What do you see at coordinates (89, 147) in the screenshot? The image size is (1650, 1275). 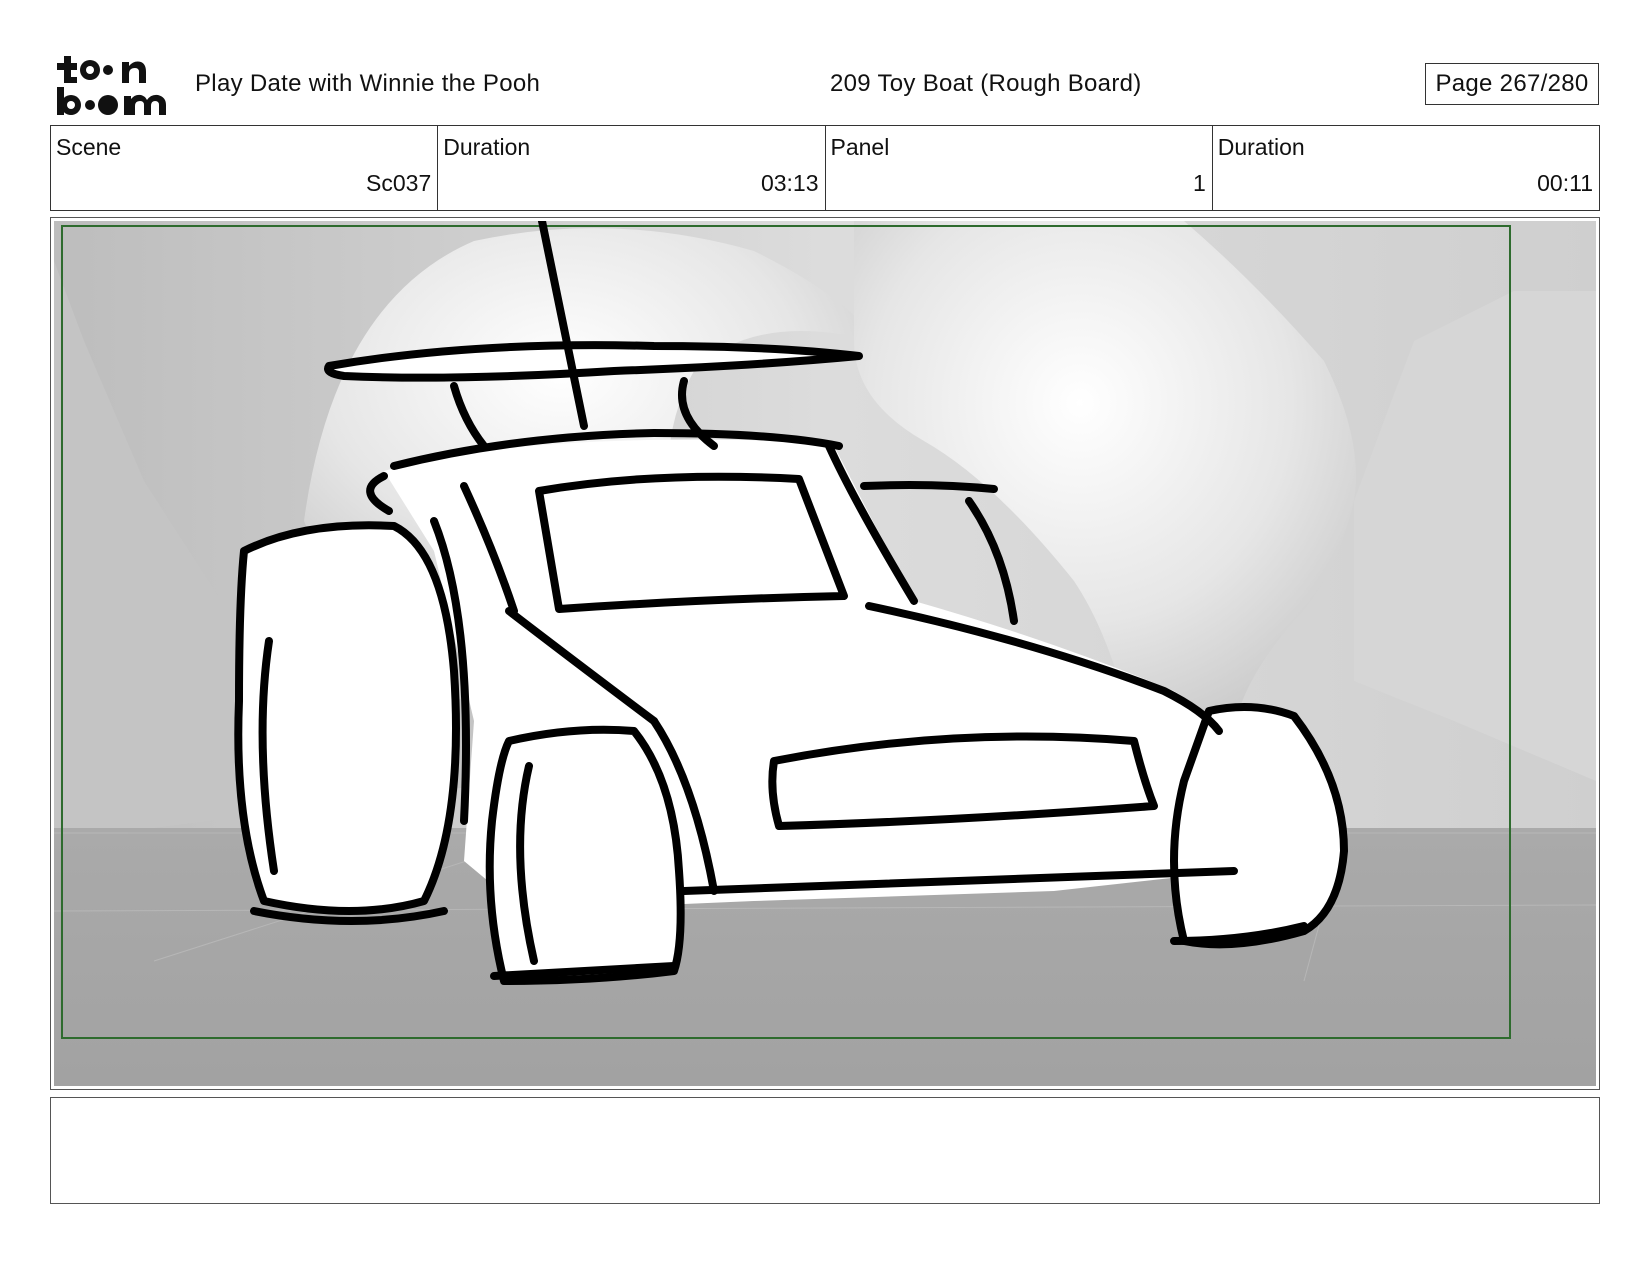 I see `scene-label: Scene` at bounding box center [89, 147].